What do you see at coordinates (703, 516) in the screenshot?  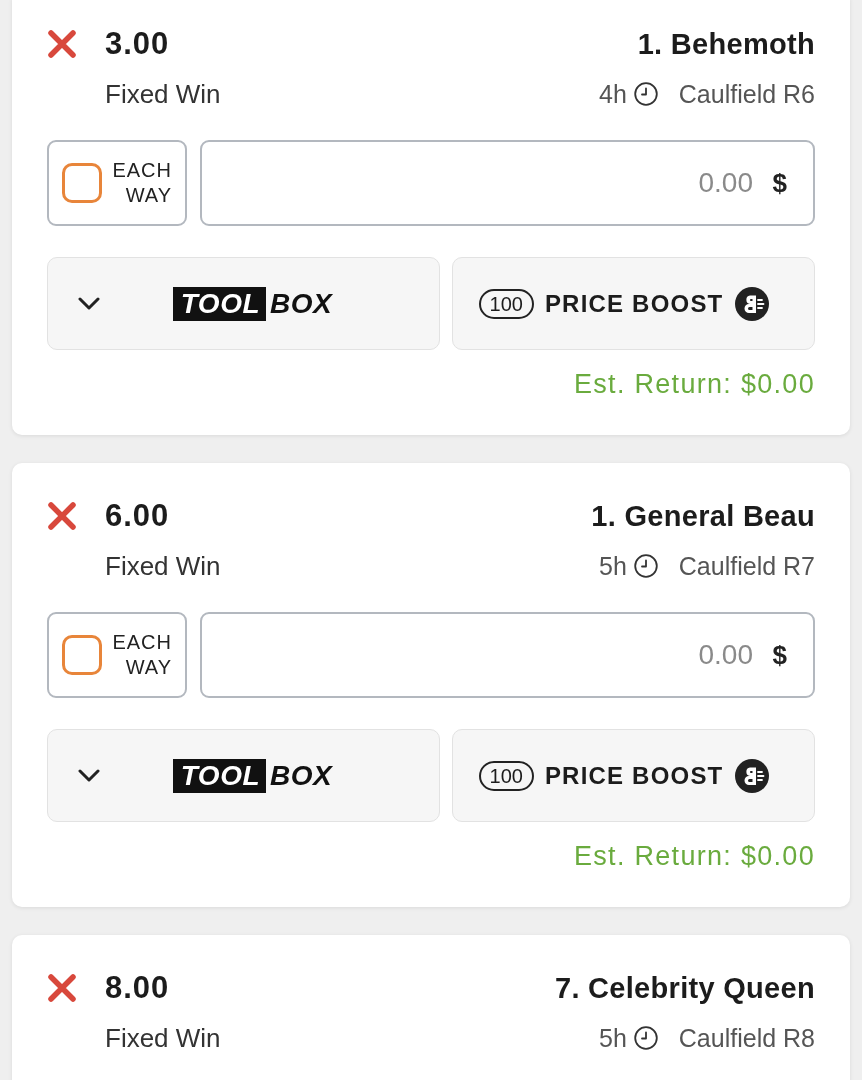 I see `selection-name: 1. General Beau` at bounding box center [703, 516].